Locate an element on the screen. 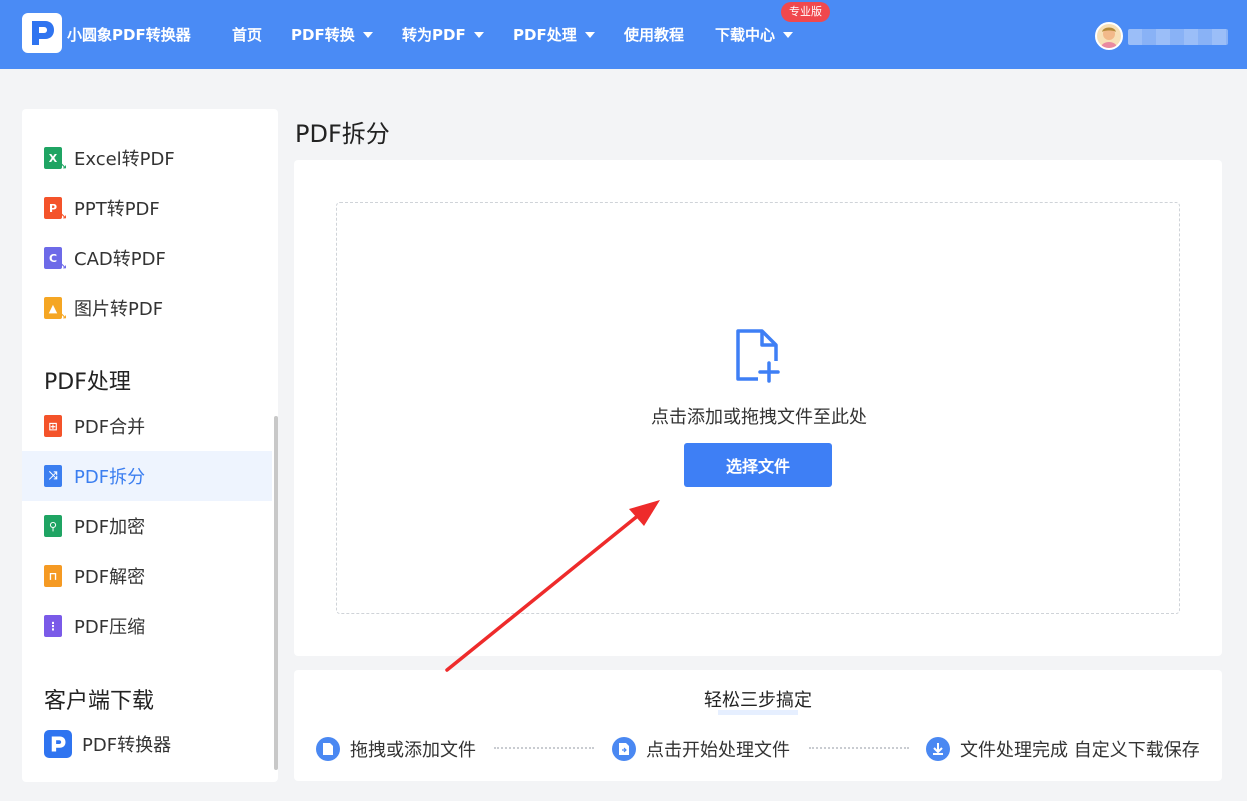  image-icon: ▲ ↘ is located at coordinates (55, 309).